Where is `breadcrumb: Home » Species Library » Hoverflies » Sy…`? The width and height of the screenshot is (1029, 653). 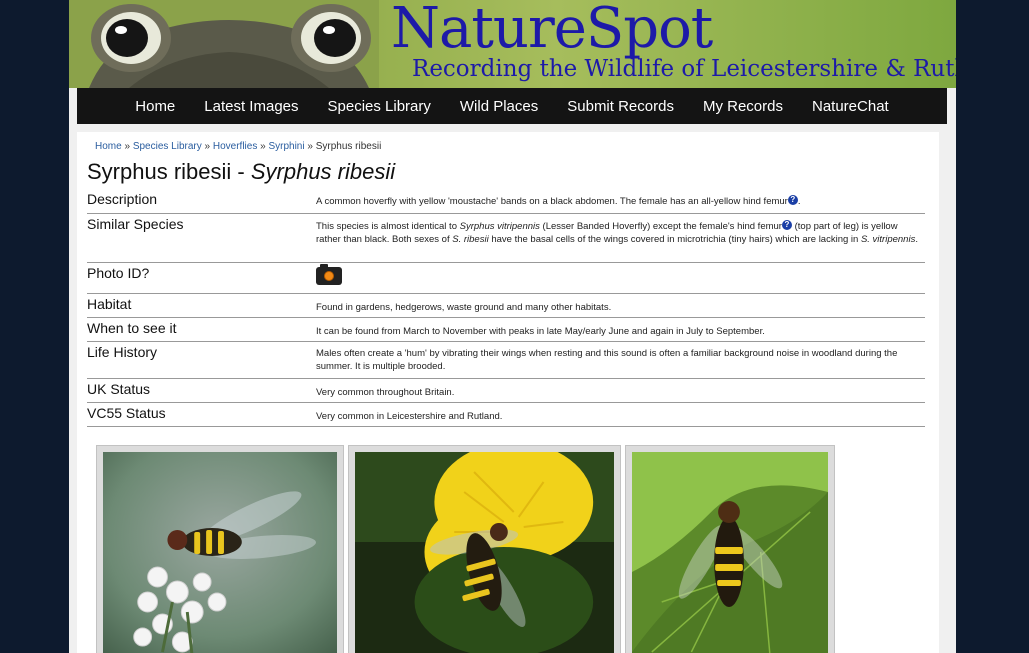 breadcrumb: Home » Species Library » Hoverflies » Sy… is located at coordinates (238, 146).